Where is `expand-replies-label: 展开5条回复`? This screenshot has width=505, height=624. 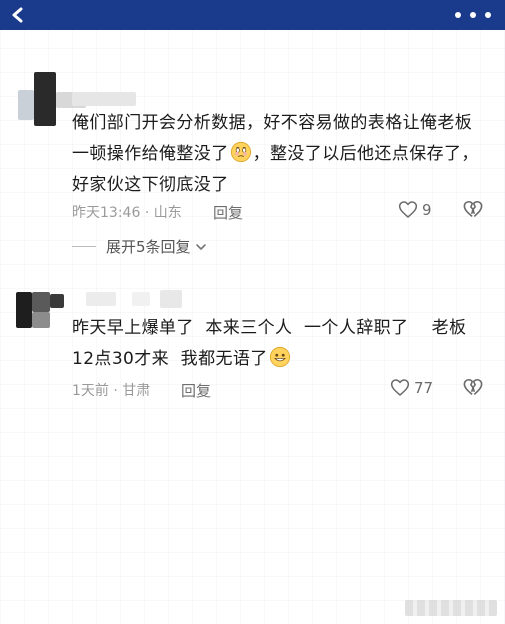
expand-replies-label: 展开5条回复 is located at coordinates (148, 247).